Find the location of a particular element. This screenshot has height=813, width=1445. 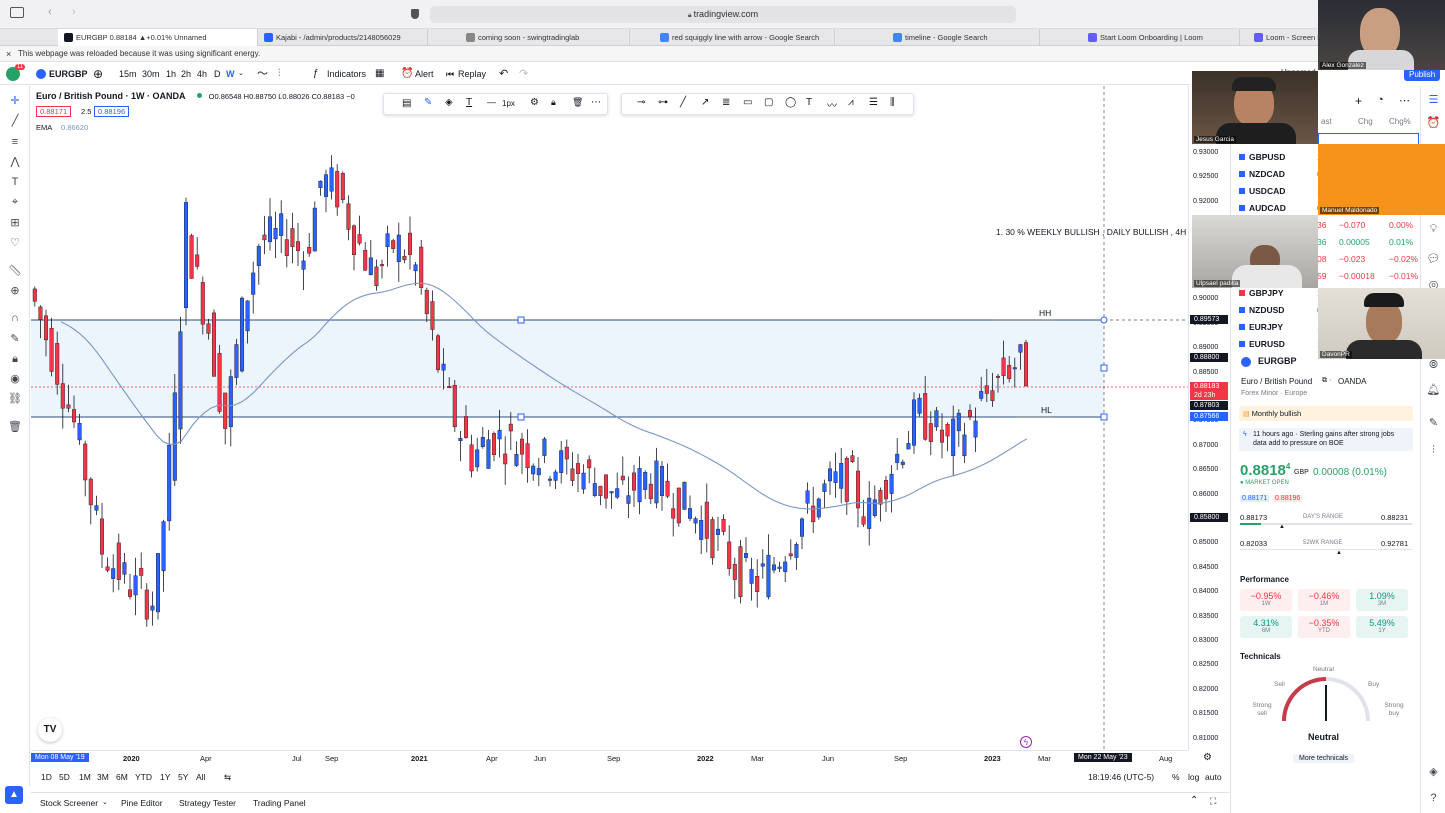

tab-strategy-tester: Strategy Tester is located at coordinates (207, 803).